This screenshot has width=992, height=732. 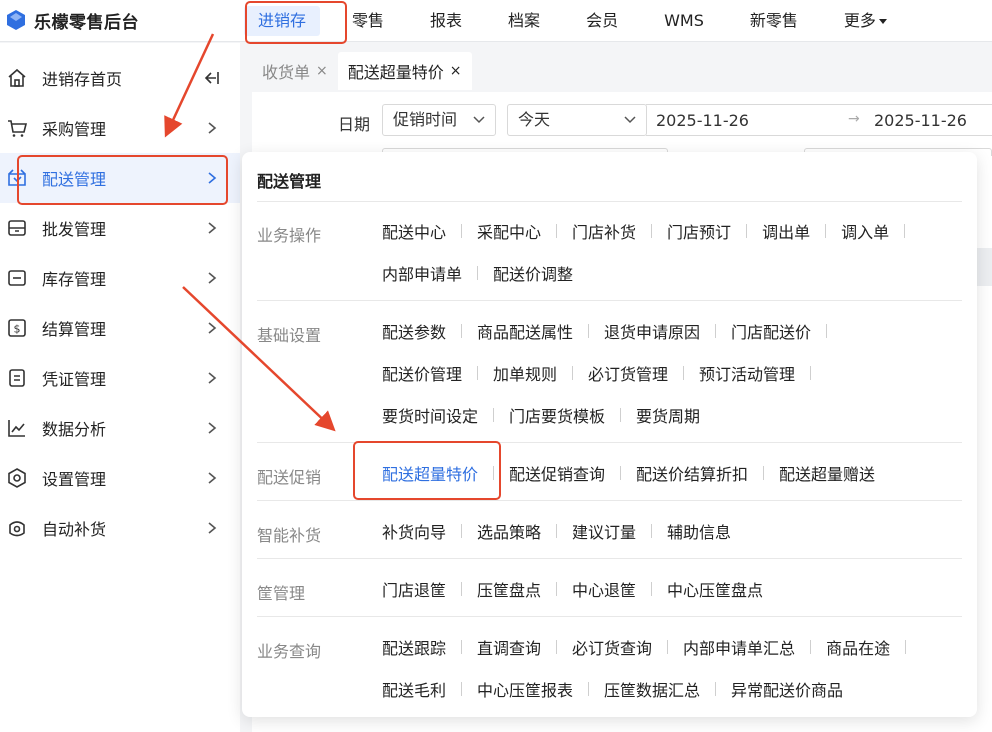 What do you see at coordinates (692, 473) in the screenshot?
I see `menu-link: 配送价结算折扣` at bounding box center [692, 473].